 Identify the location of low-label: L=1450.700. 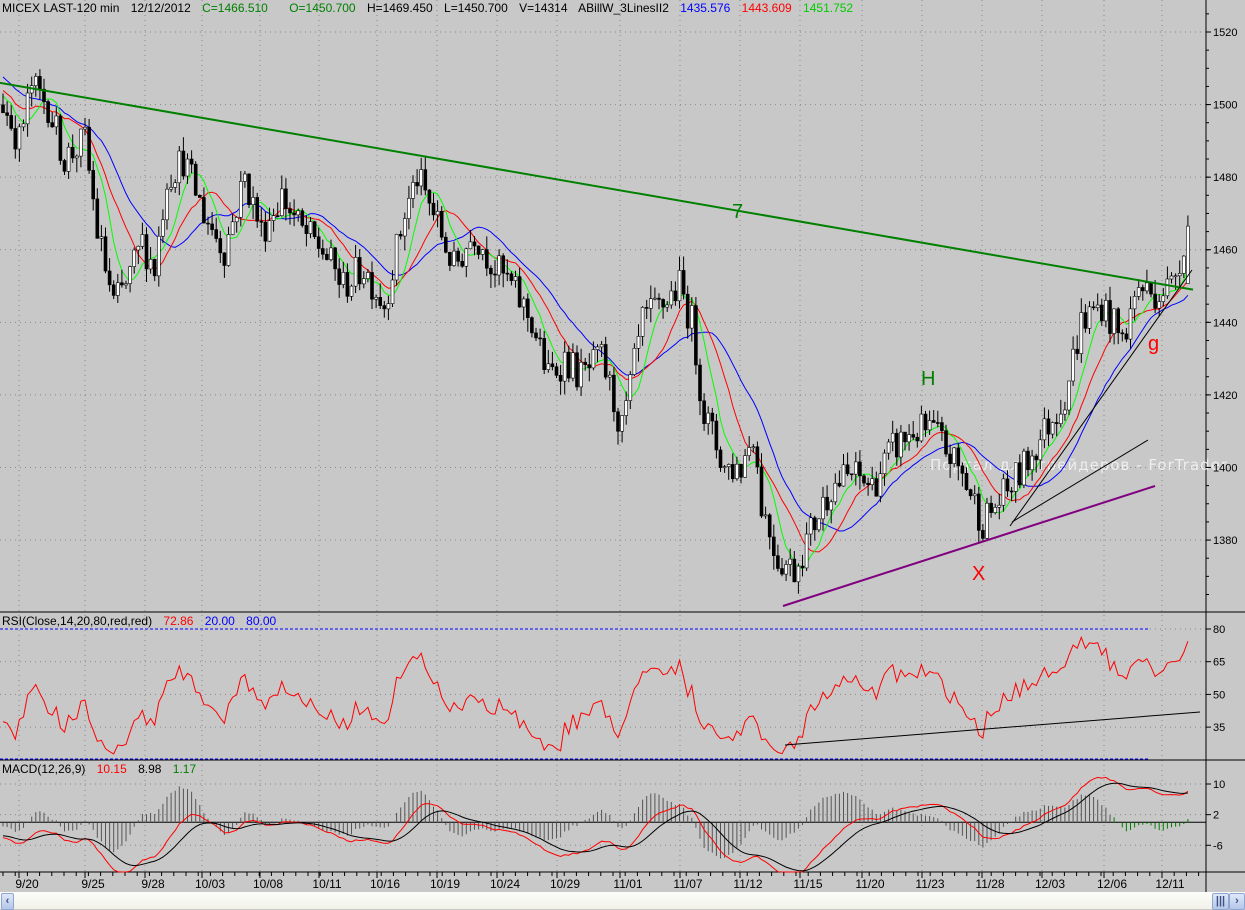
(476, 8).